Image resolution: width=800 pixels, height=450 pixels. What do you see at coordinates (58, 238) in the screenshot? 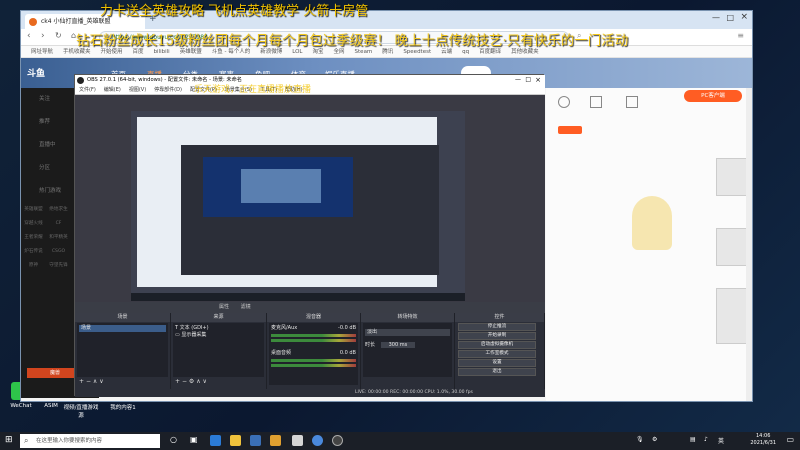
I see `category-link: 和平精英` at bounding box center [58, 238].